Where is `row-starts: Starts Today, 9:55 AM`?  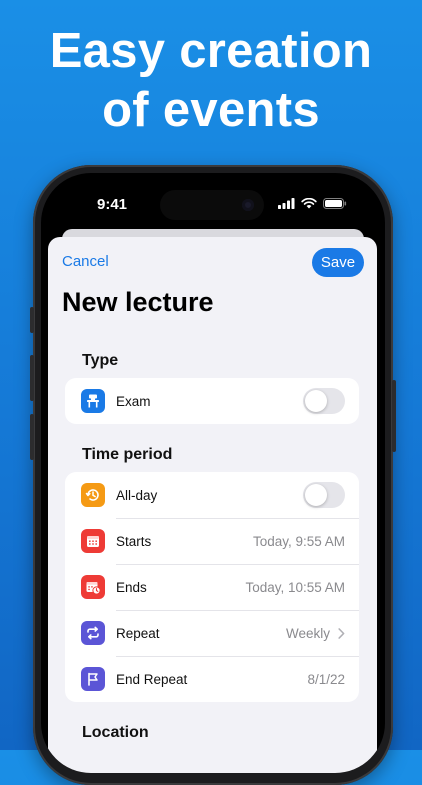 row-starts: Starts Today, 9:55 AM is located at coordinates (212, 541).